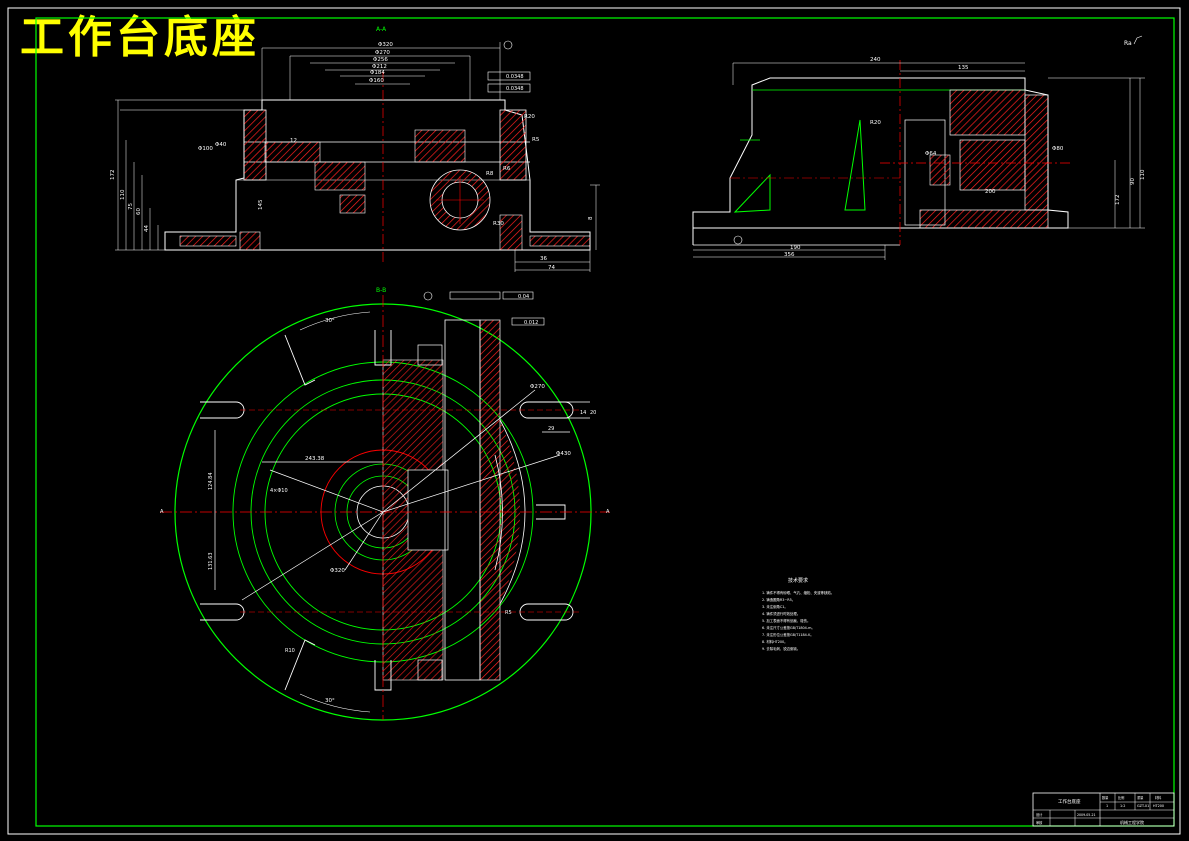  I want to click on dim-bb-angle-top: 30°, so click(330, 321).